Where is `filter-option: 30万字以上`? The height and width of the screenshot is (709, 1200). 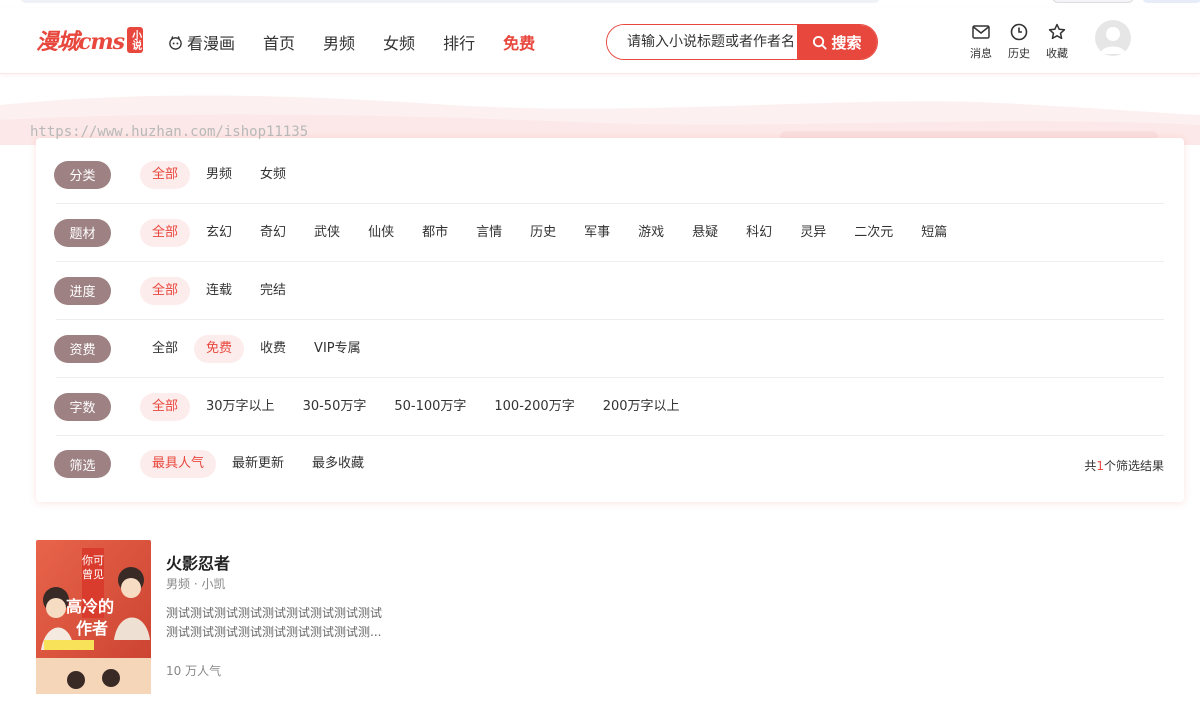 filter-option: 30万字以上 is located at coordinates (240, 407).